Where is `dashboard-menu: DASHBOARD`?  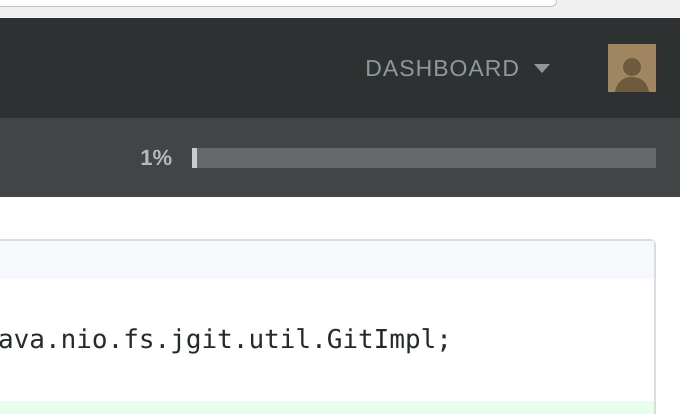
dashboard-menu: DASHBOARD is located at coordinates (457, 68).